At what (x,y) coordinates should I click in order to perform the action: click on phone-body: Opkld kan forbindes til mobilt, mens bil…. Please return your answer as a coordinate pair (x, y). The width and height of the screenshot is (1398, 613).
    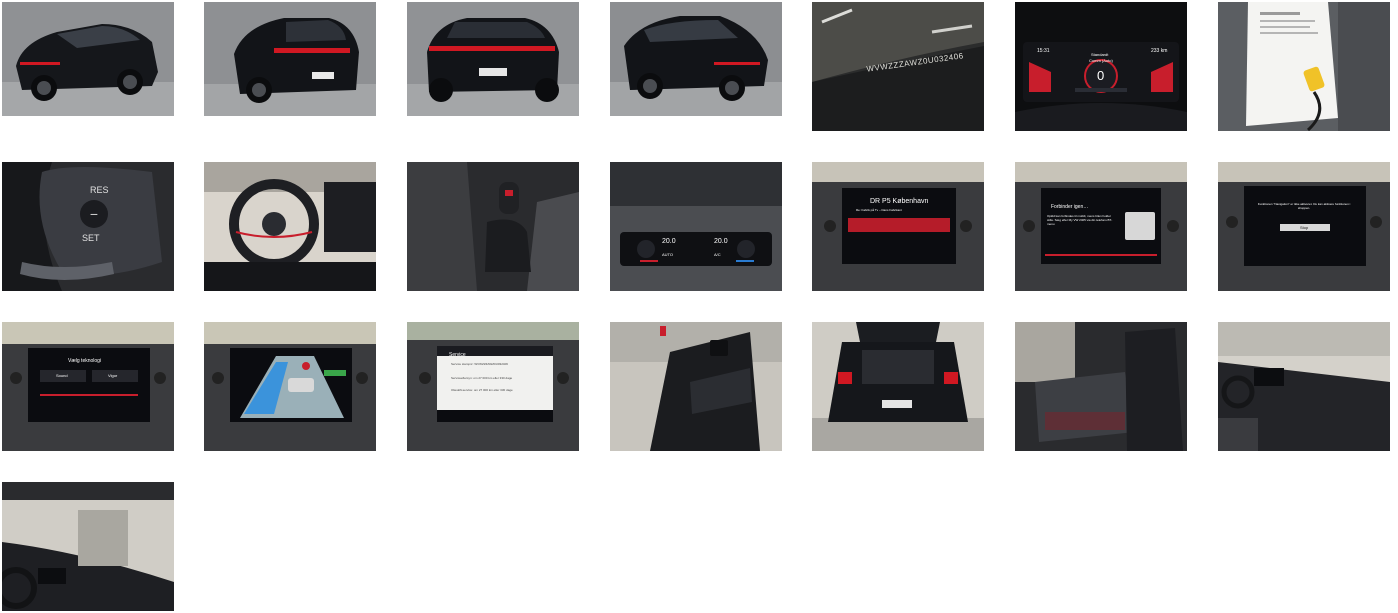
    Looking at the image, I should click on (1080, 220).